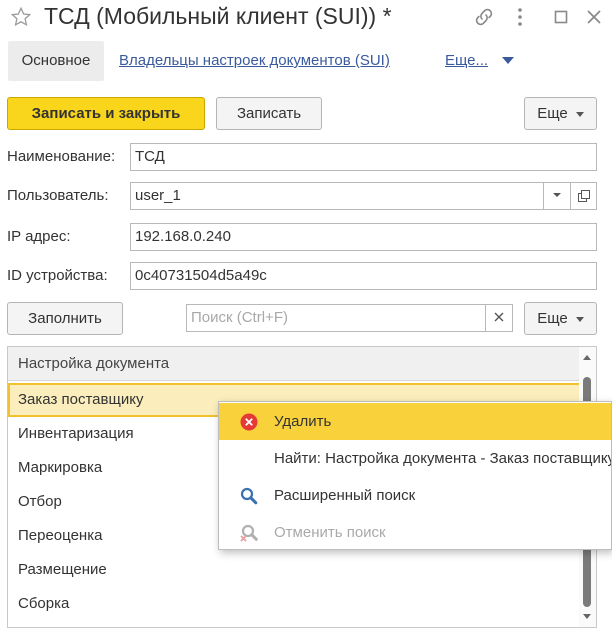  Describe the element at coordinates (415, 421) in the screenshot. I see `menu-item-delete: Удалить` at that location.